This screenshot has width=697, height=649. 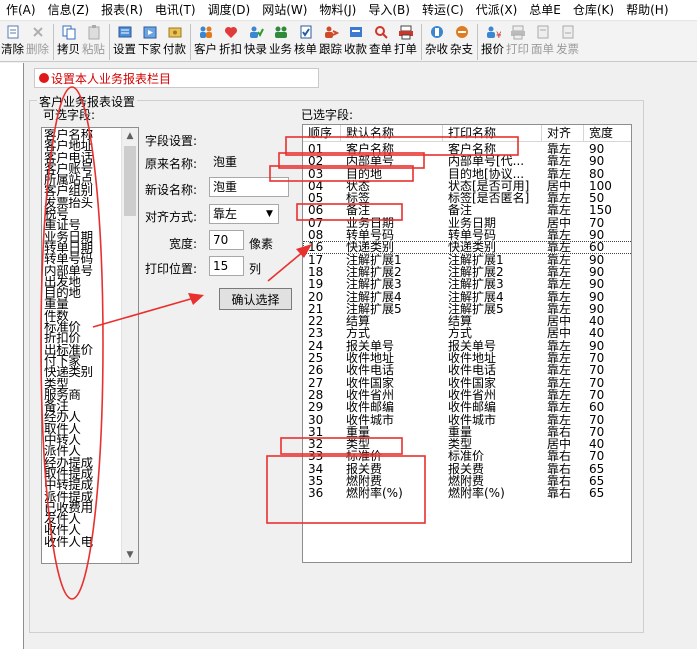 I want to click on menu-item: 总单E, so click(x=545, y=10).